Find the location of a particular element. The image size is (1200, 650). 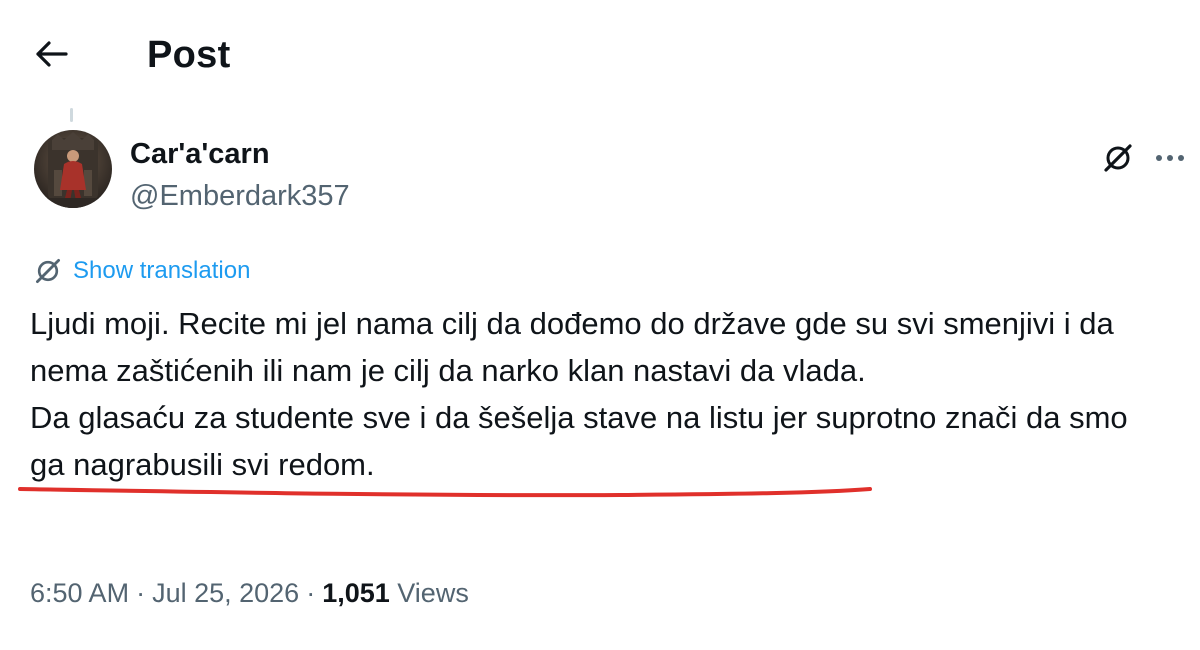

avatar-image is located at coordinates (73, 169).